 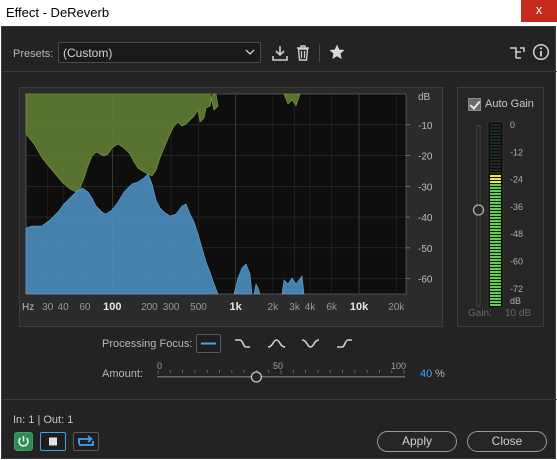 I want to click on meter-tick-label: -36, so click(x=516, y=207).